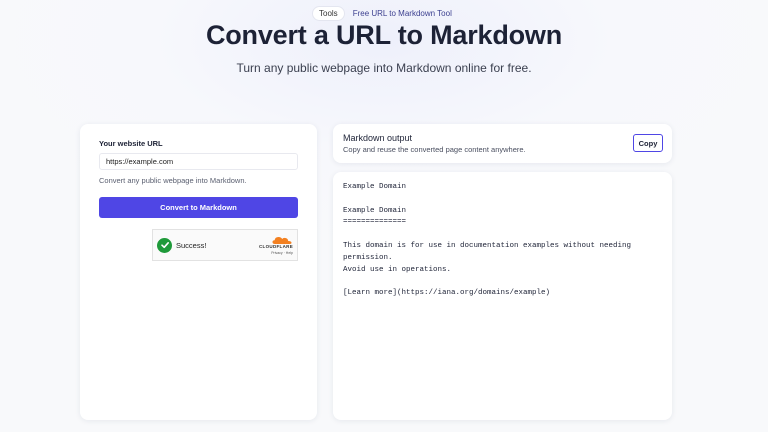 The width and height of the screenshot is (768, 432). What do you see at coordinates (384, 35) in the screenshot?
I see `page-title: Convert a URL to Markdown` at bounding box center [384, 35].